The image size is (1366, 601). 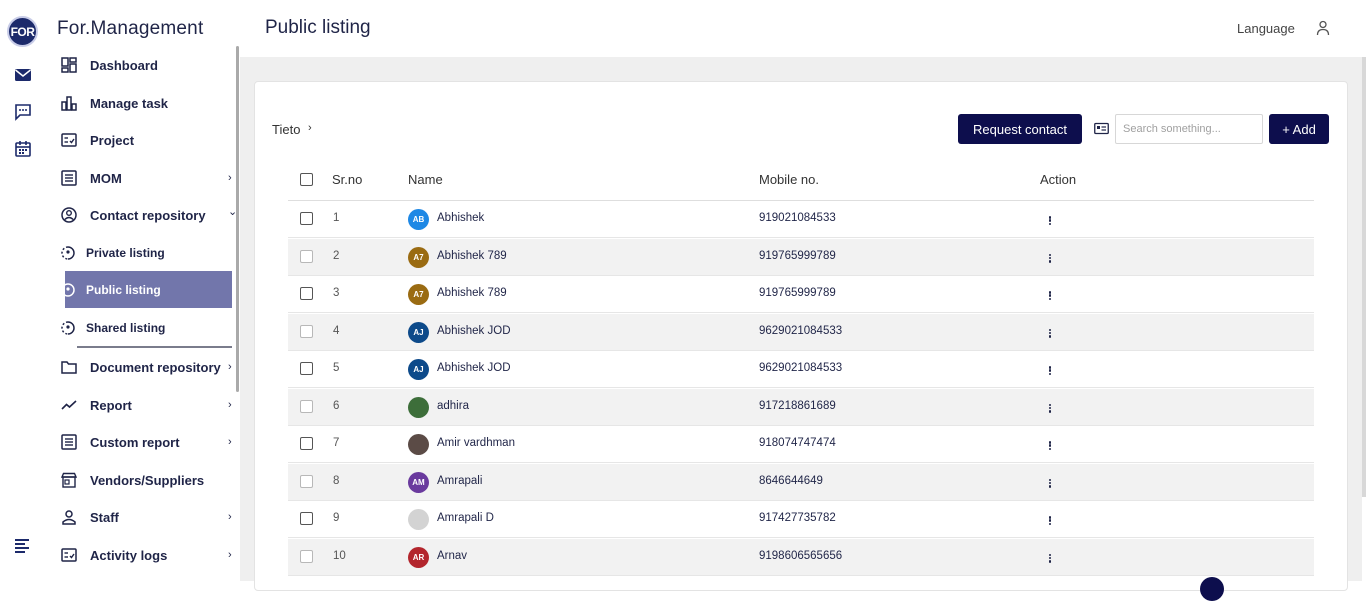 What do you see at coordinates (237, 219) in the screenshot?
I see `sidebar-scrollbar` at bounding box center [237, 219].